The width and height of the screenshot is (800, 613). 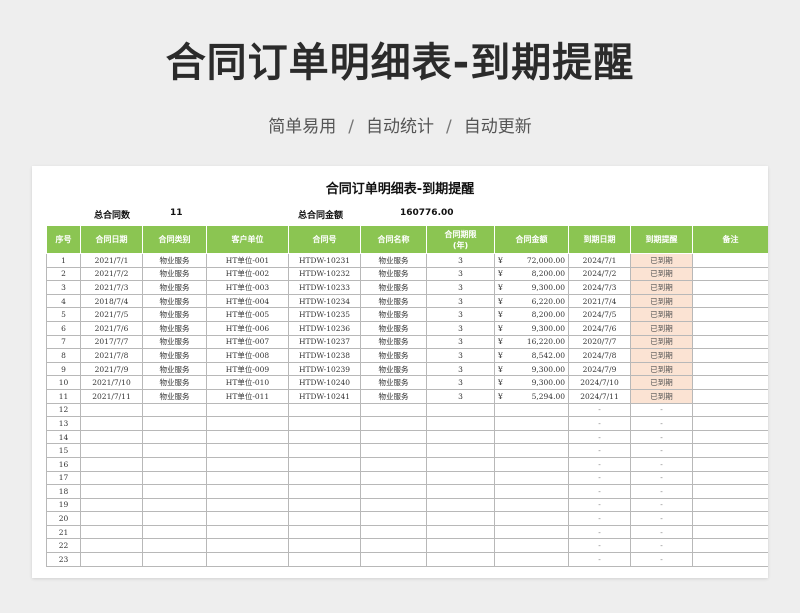 What do you see at coordinates (111, 239) in the screenshot?
I see `col-contract-date-header: 合同日期` at bounding box center [111, 239].